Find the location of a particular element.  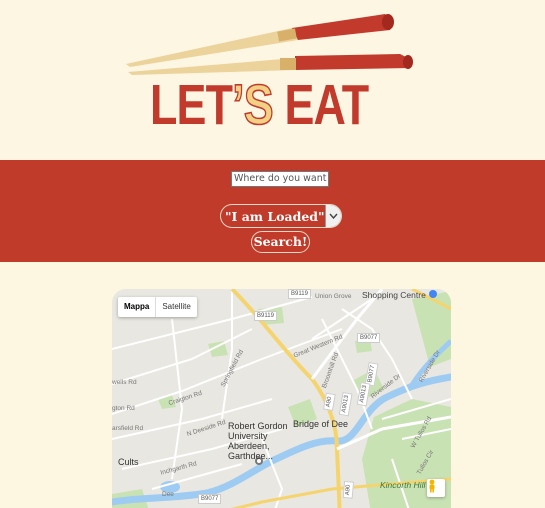

search-button: Search! is located at coordinates (280, 242).